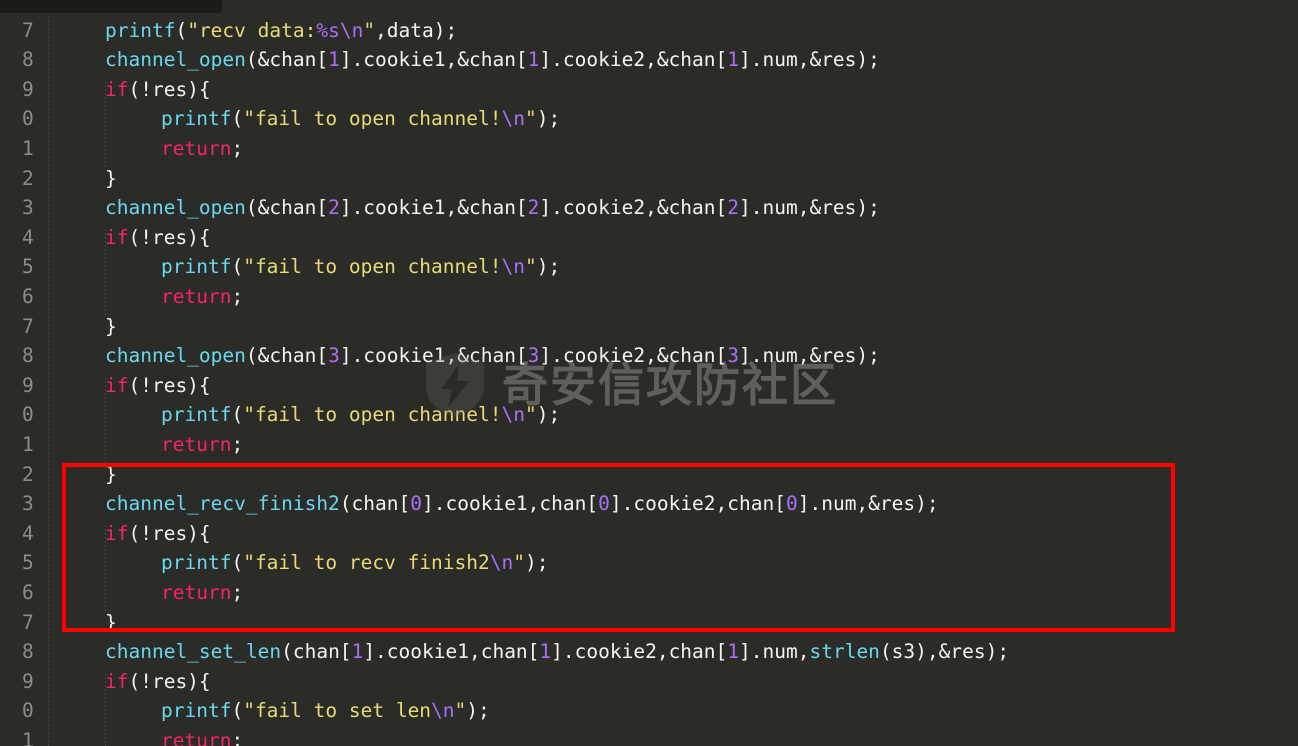  I want to click on line-number: 3, so click(28, 504).